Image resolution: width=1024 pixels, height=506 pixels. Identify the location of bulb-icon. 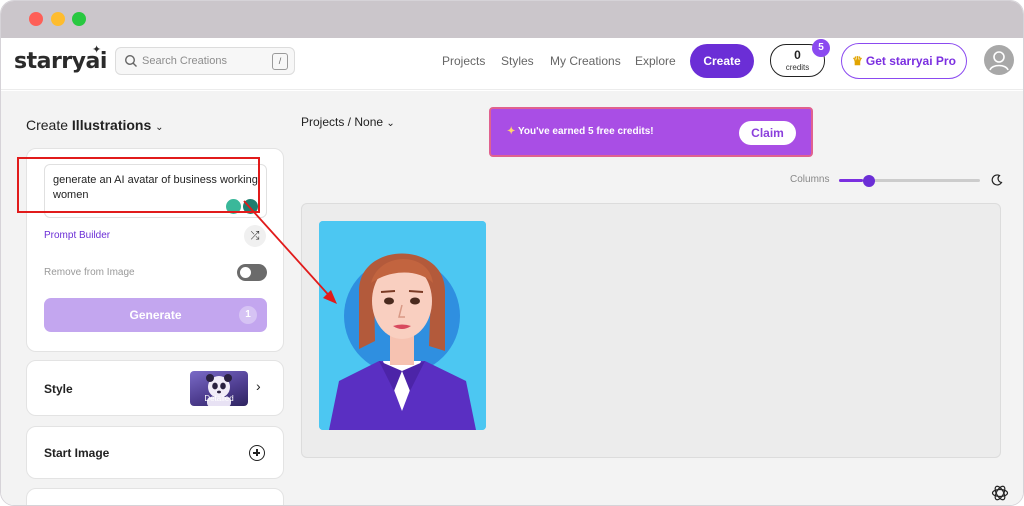
(233, 206).